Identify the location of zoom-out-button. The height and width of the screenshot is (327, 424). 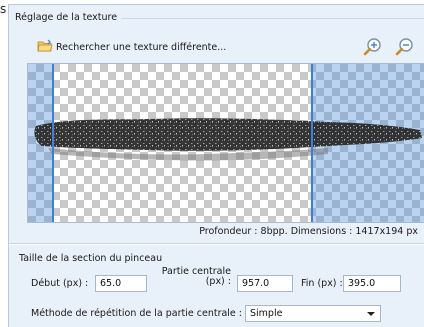
(405, 47).